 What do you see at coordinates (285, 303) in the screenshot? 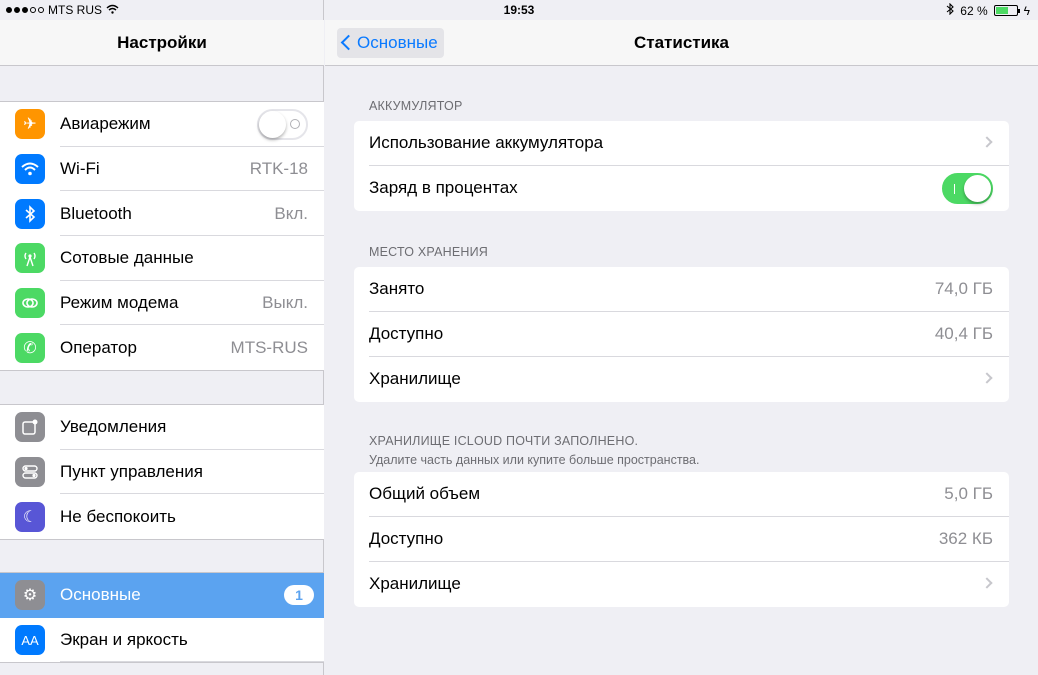
I see `hotspot-status-value: Выкл.` at bounding box center [285, 303].